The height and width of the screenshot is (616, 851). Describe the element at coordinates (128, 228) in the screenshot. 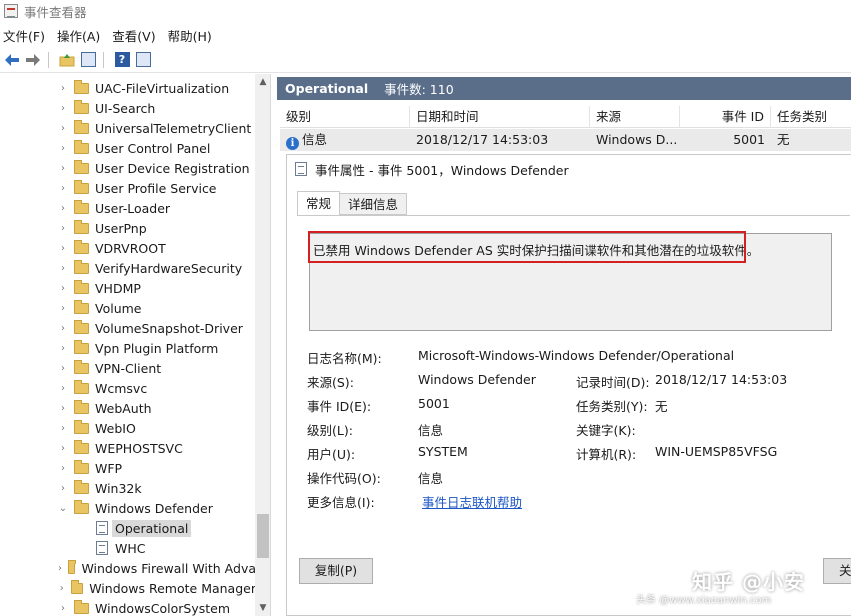

I see `tree-item: › UserPnp` at that location.